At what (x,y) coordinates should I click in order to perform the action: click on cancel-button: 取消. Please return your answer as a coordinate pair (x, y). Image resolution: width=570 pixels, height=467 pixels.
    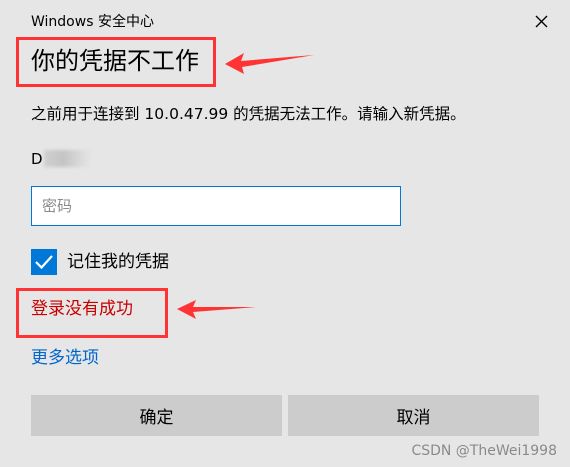
    Looking at the image, I should click on (413, 415).